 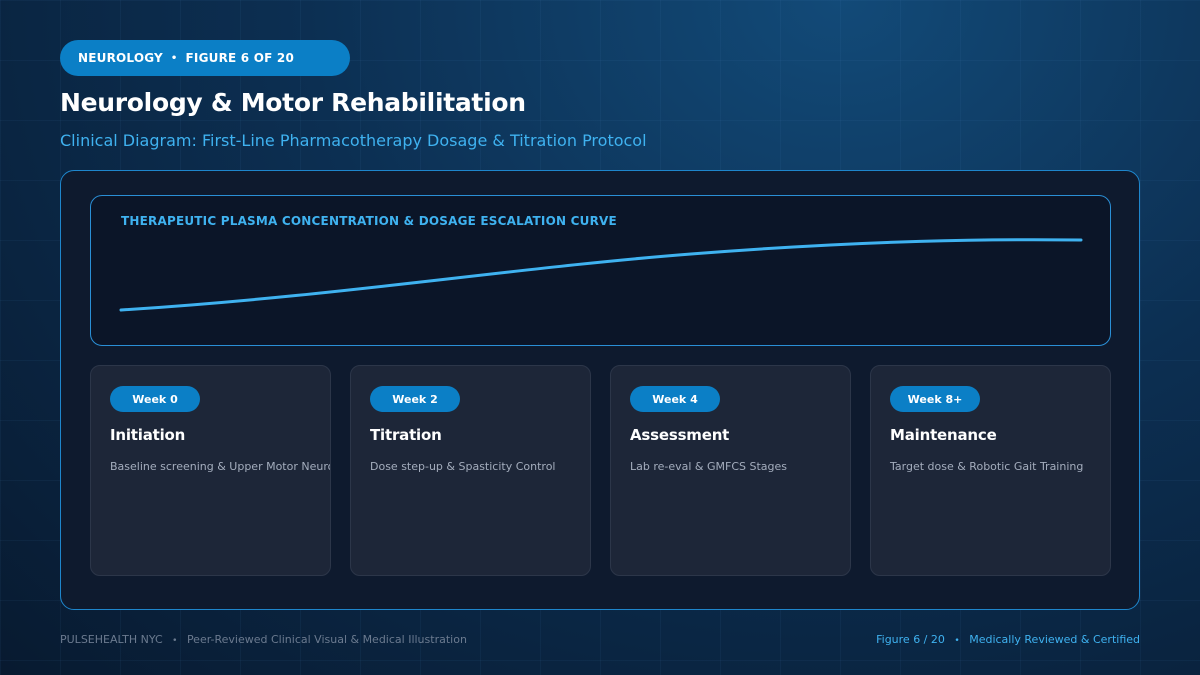 I want to click on week-badge: Week 2, so click(x=415, y=399).